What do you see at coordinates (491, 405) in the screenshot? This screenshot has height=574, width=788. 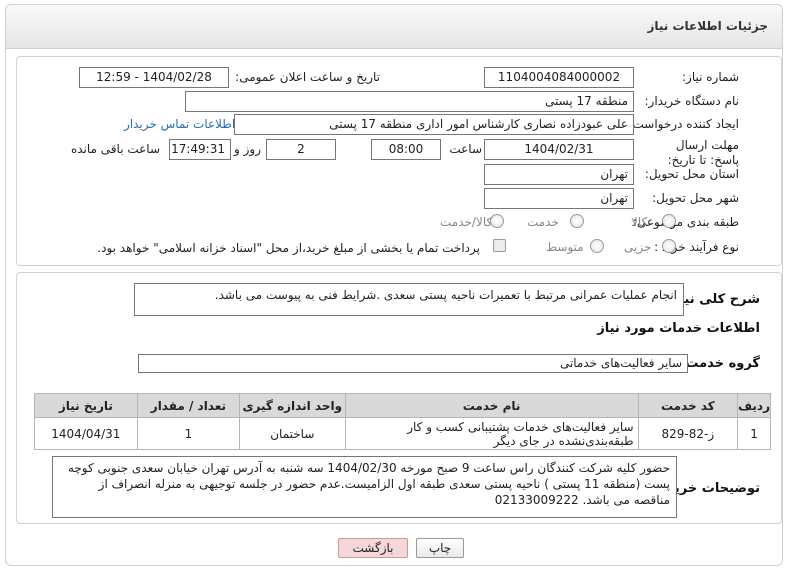 I see `col-name-header: نام خدمت` at bounding box center [491, 405].